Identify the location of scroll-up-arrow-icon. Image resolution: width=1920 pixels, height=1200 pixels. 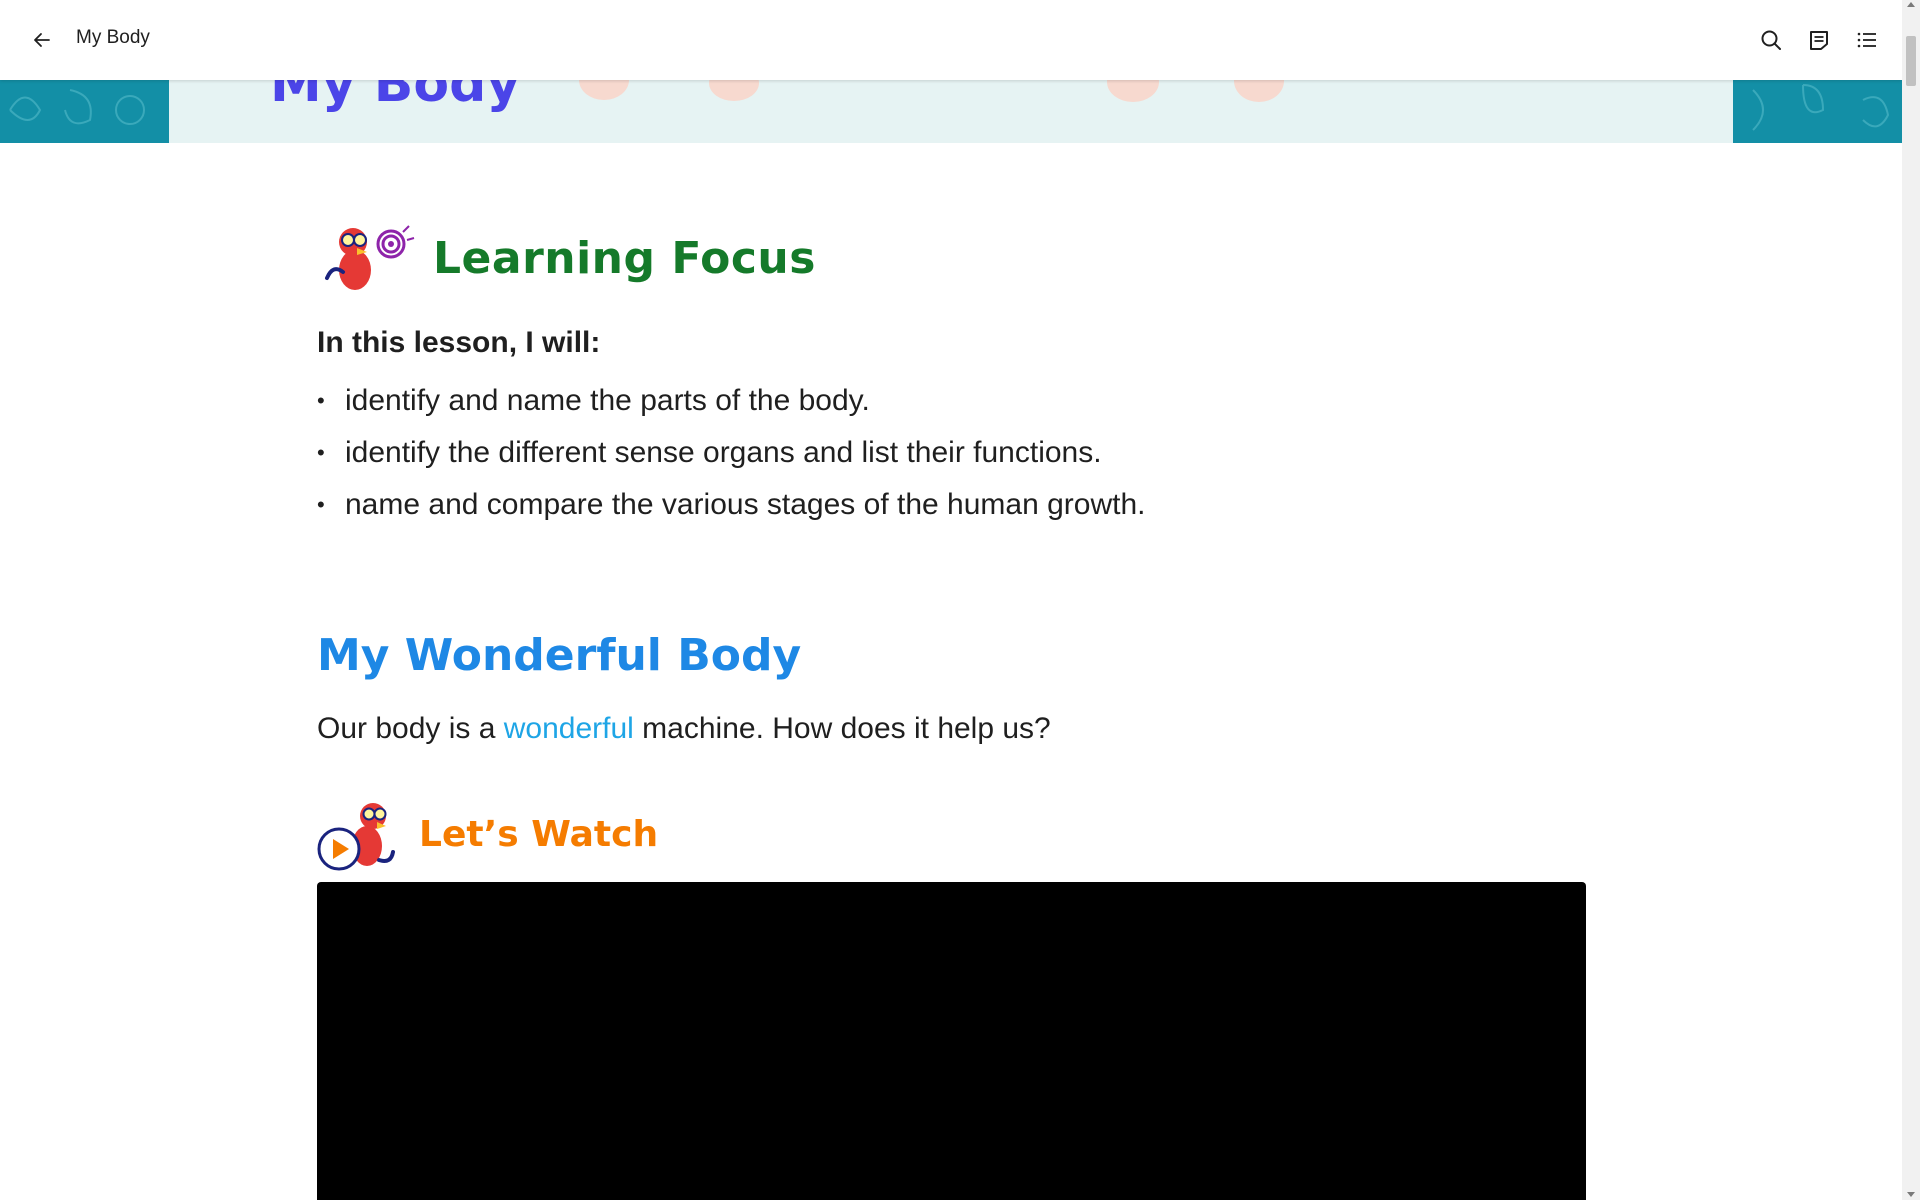
(1911, 4).